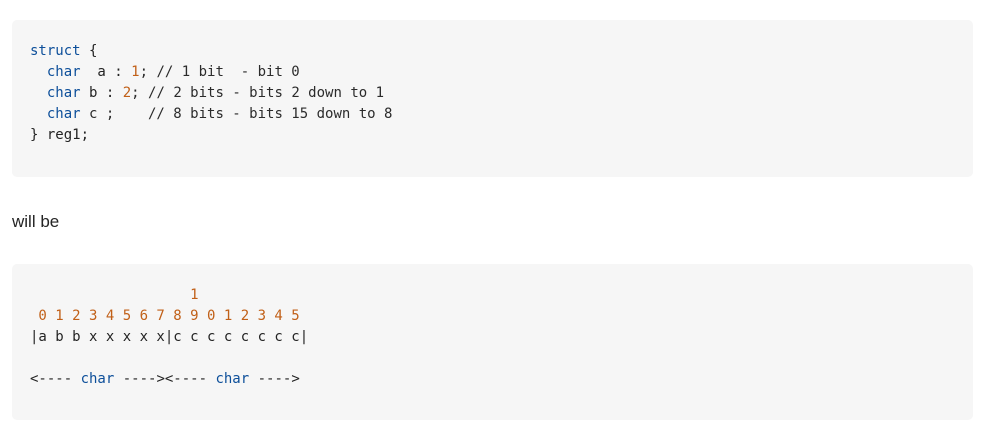 This screenshot has height=443, width=990. What do you see at coordinates (258, 93) in the screenshot?
I see `code-comment: ; // 2 bits - bits 2 down to 1` at bounding box center [258, 93].